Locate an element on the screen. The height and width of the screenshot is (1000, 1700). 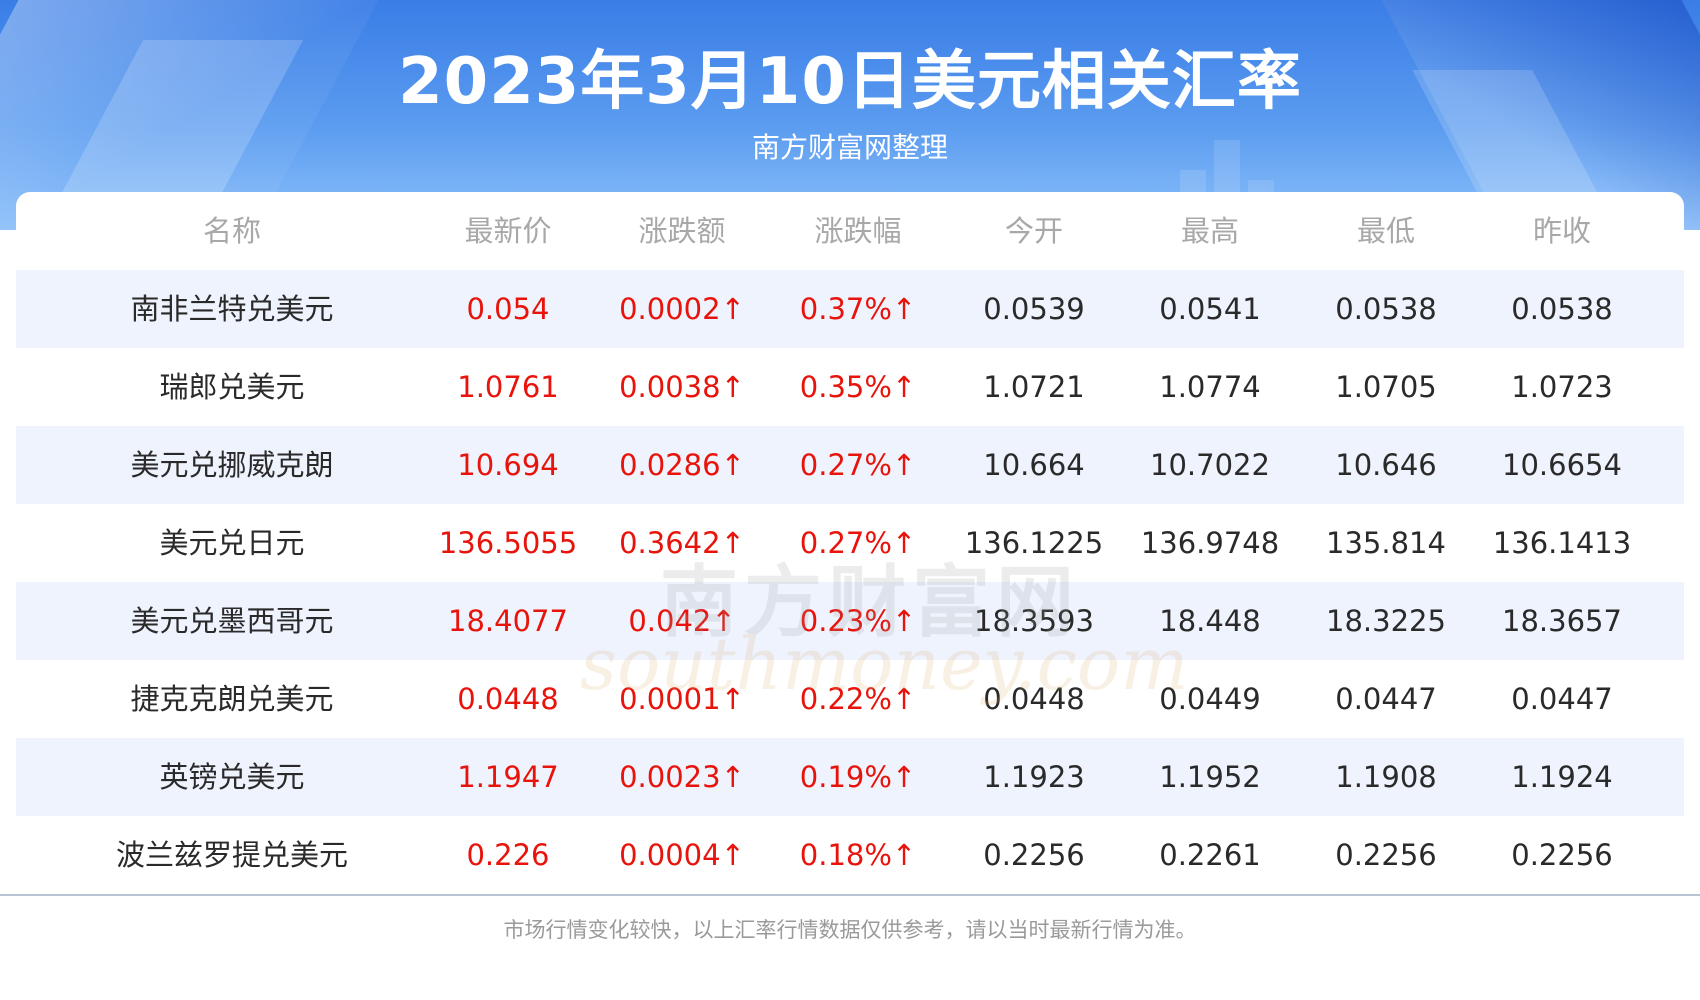
cell-prev-close: 0.0538 is located at coordinates (1562, 309).